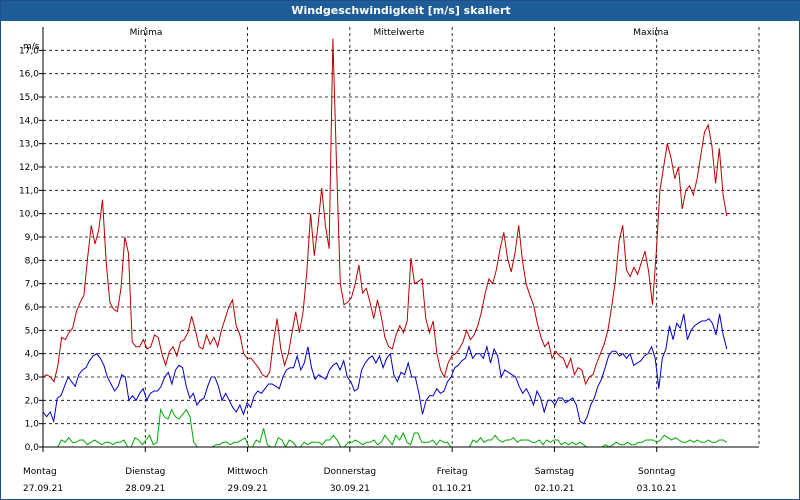  Describe the element at coordinates (452, 472) in the screenshot. I see `x-tick-day-label: Freitag` at that location.